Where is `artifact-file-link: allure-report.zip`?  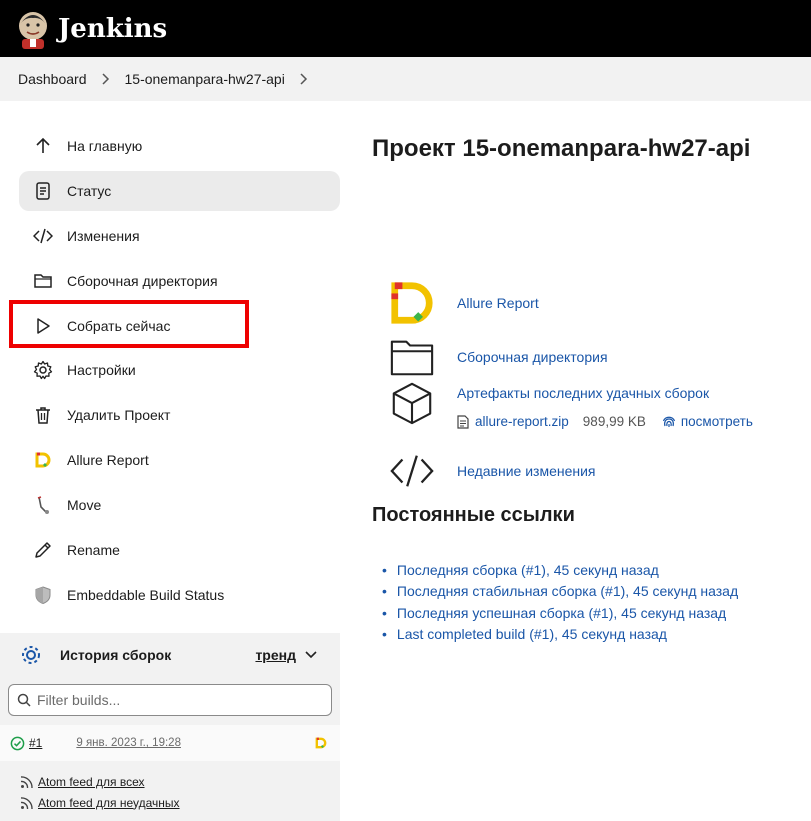
artifact-file-link: allure-report.zip is located at coordinates (522, 421).